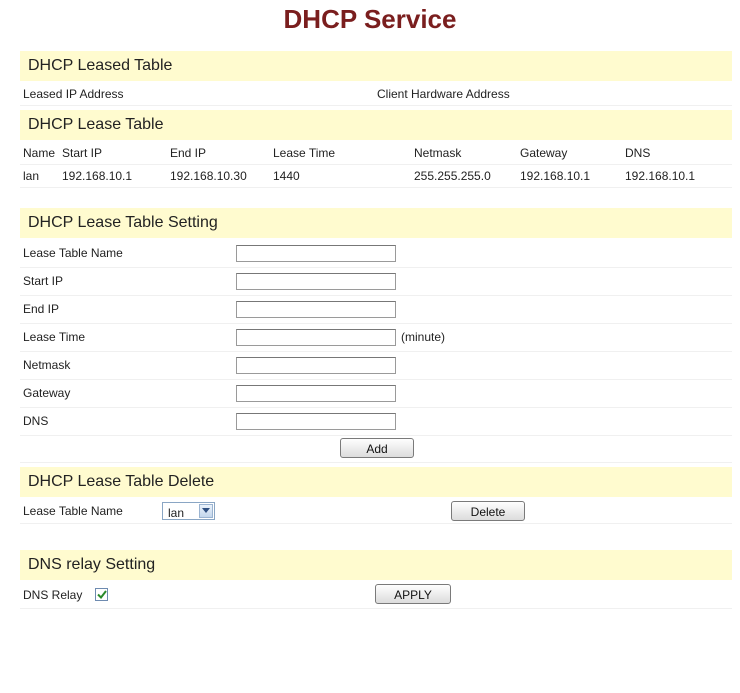 This screenshot has height=693, width=740. I want to click on netmask-label: Netmask, so click(47, 365).